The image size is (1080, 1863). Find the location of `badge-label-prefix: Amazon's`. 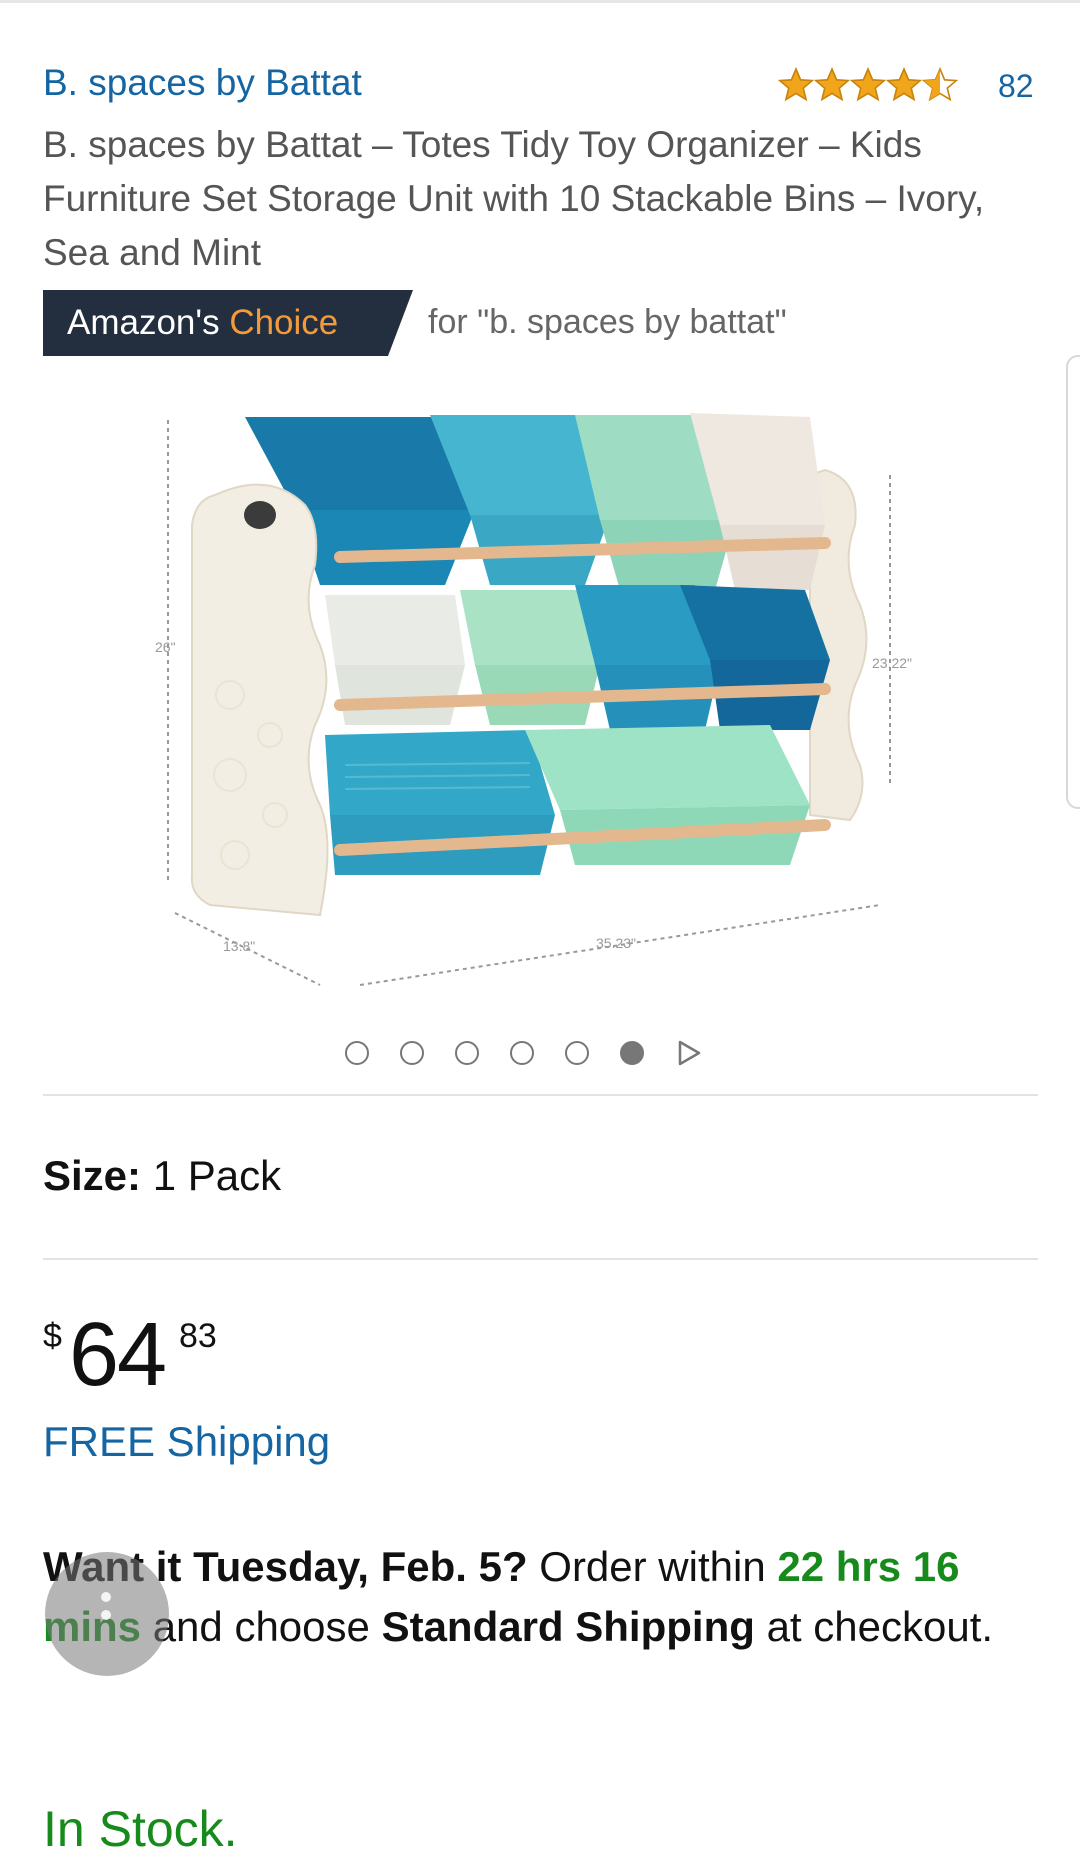

badge-label-prefix: Amazon's is located at coordinates (143, 322).